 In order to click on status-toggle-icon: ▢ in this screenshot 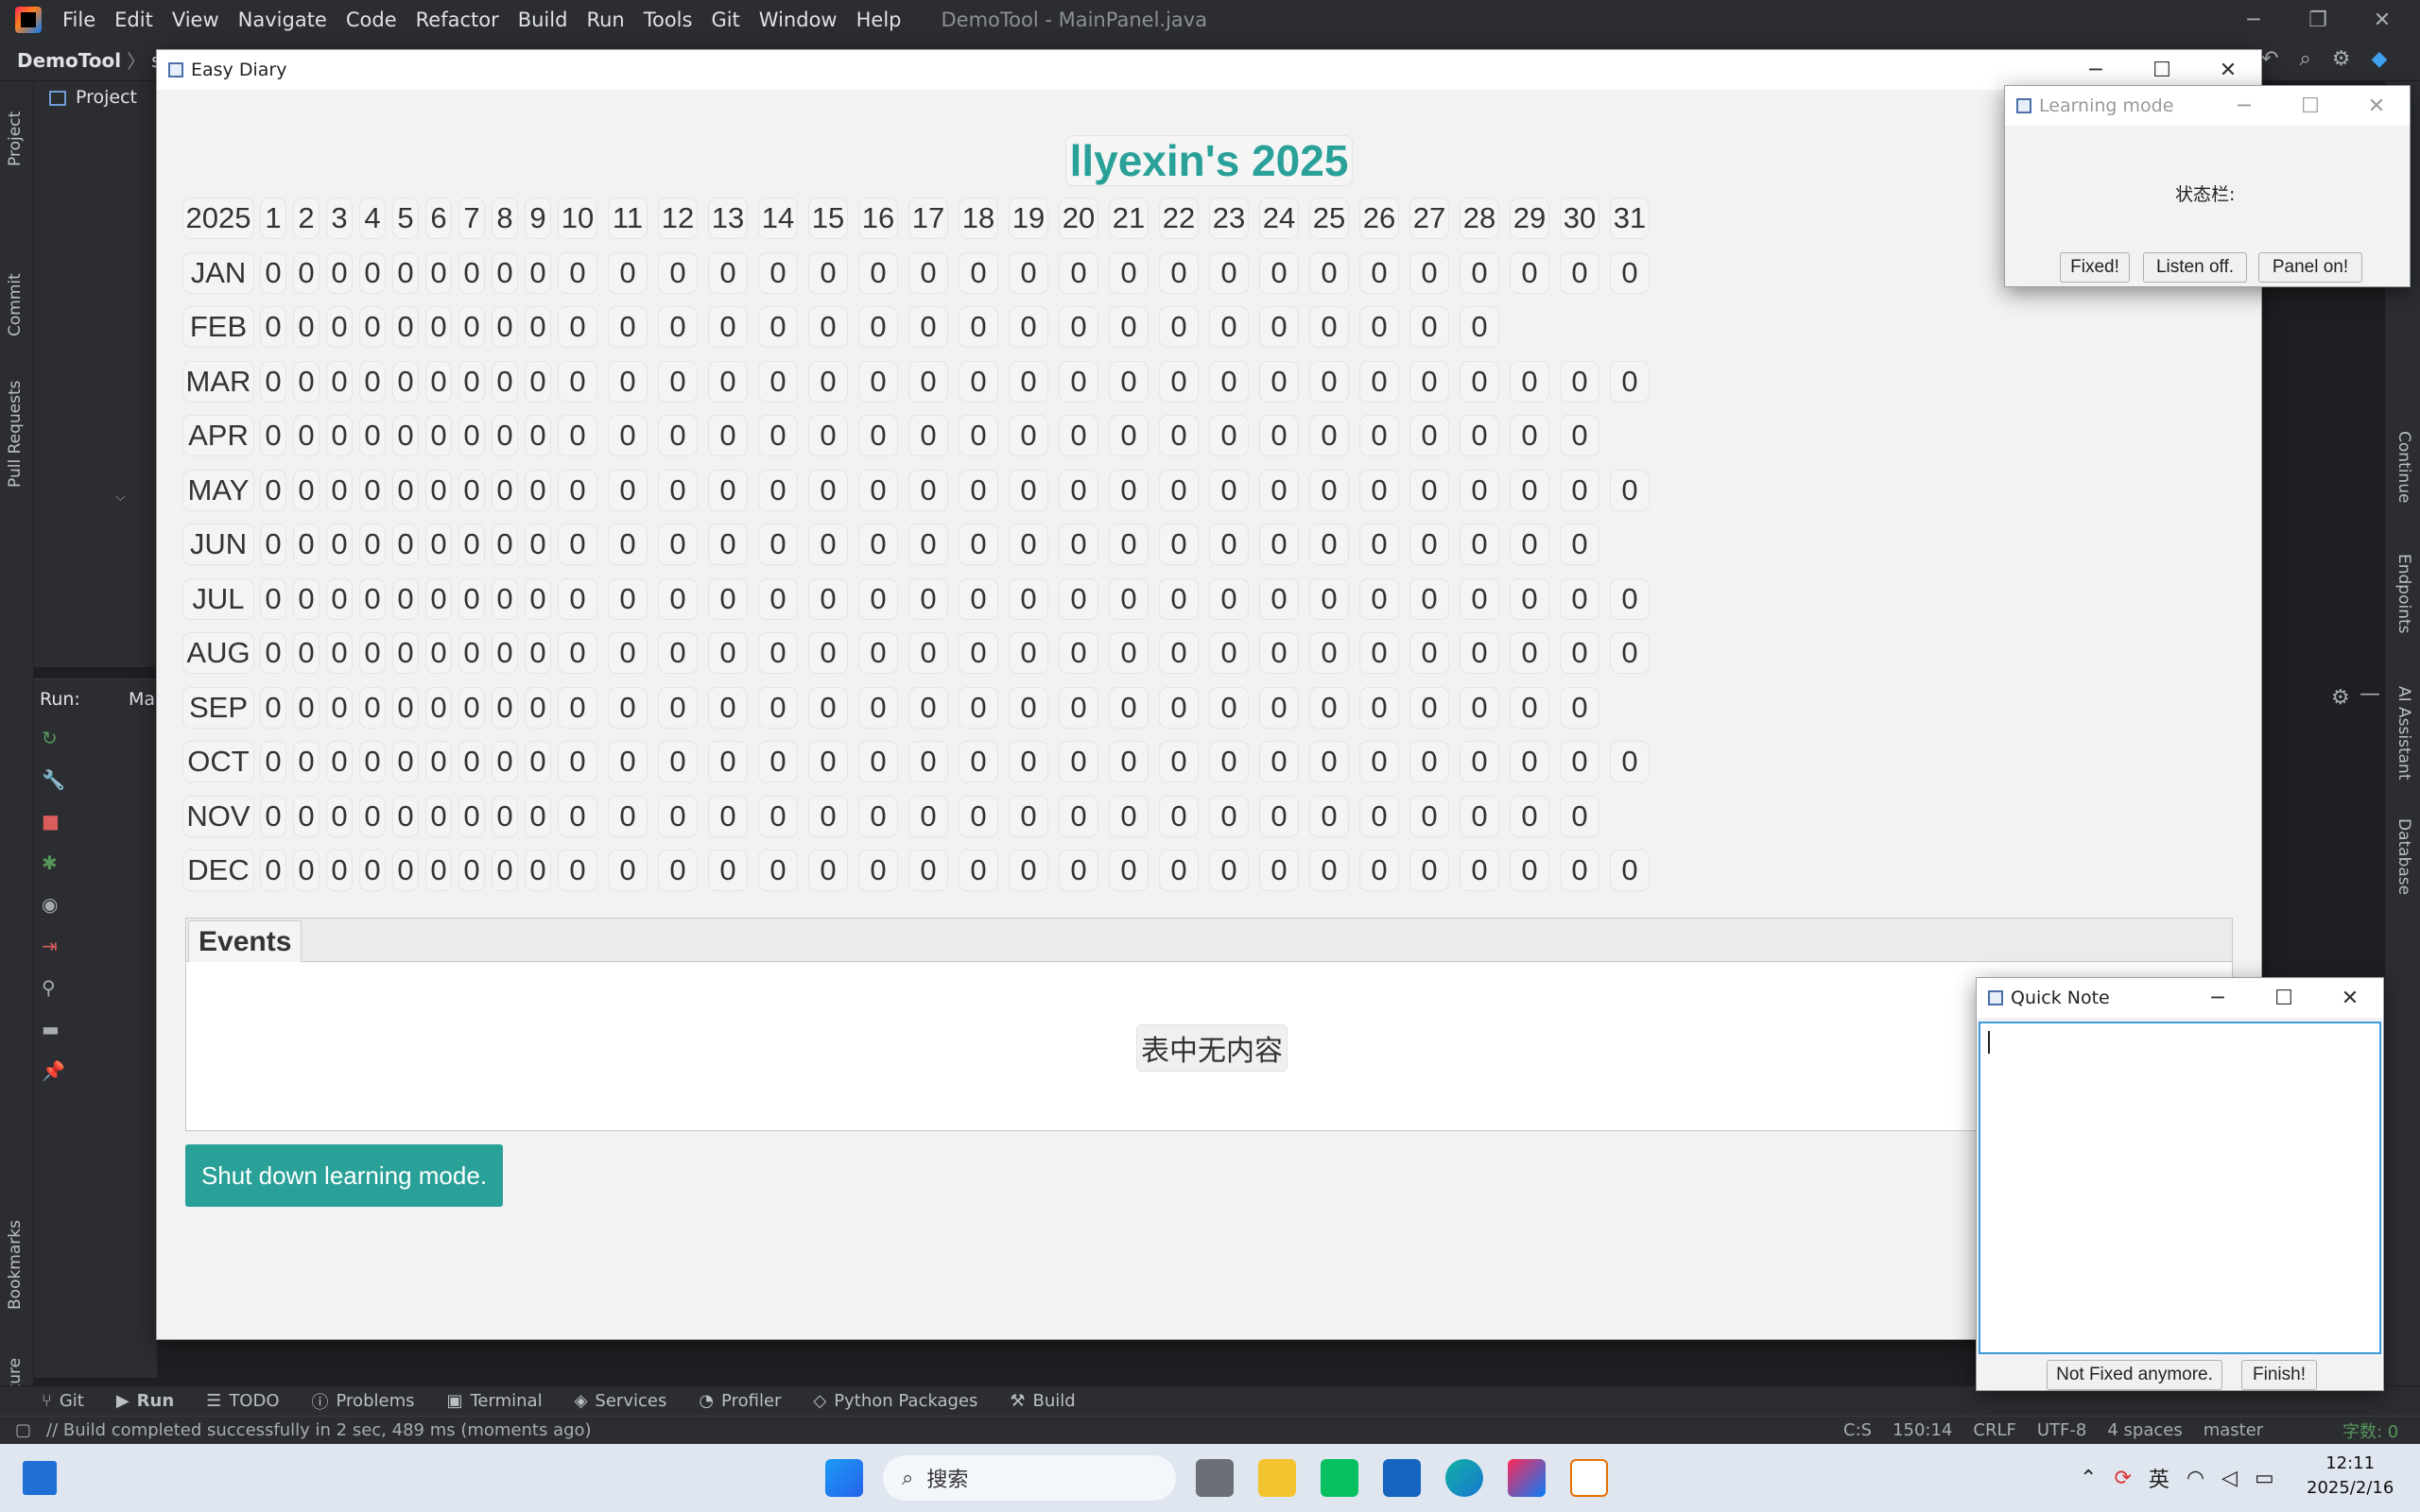, I will do `click(23, 1430)`.